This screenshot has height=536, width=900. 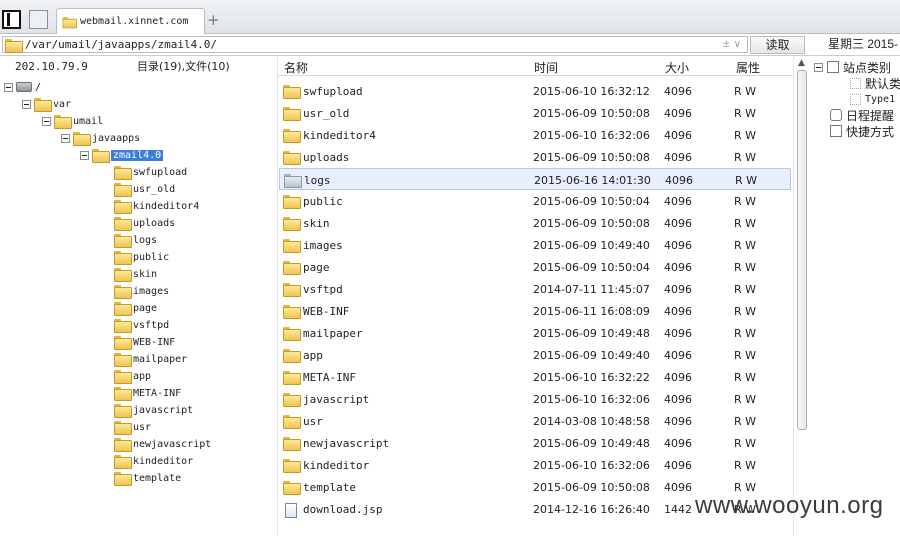 What do you see at coordinates (535, 377) in the screenshot?
I see `table-row: META-INF 2015-06-10 16:32:22 4096 R W` at bounding box center [535, 377].